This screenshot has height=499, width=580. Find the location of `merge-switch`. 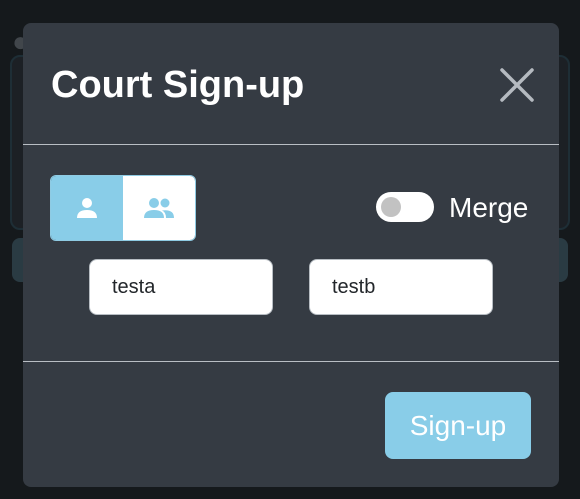

merge-switch is located at coordinates (405, 207).